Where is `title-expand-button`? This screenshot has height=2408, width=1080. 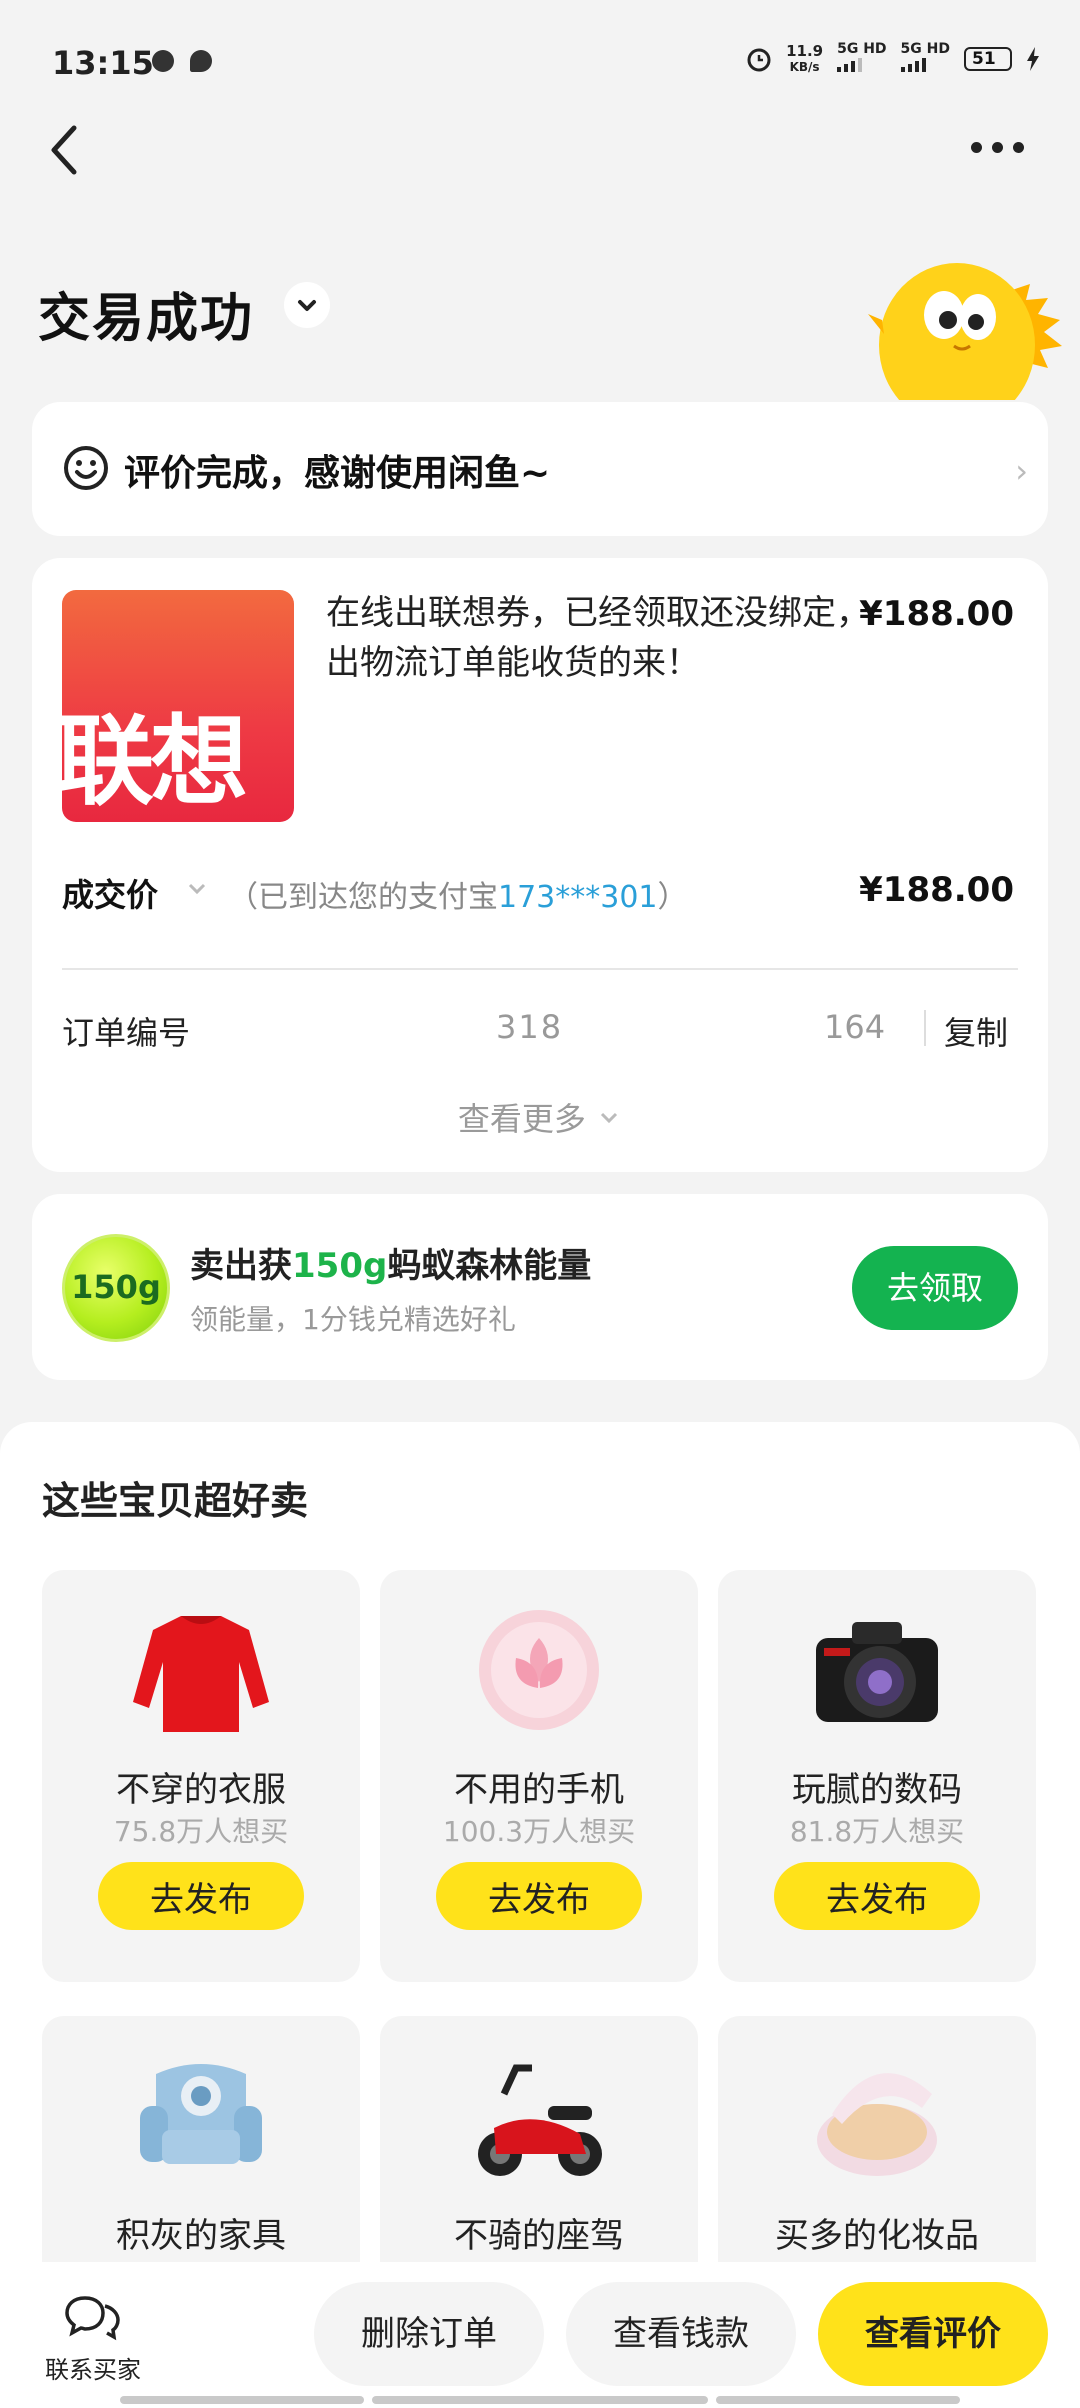 title-expand-button is located at coordinates (307, 305).